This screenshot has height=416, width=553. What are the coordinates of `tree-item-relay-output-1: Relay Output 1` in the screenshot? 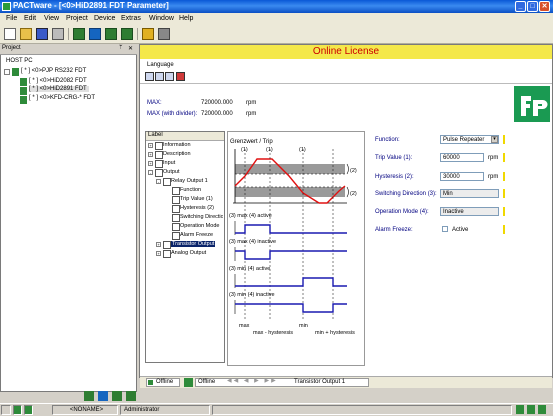 It's located at (189, 181).